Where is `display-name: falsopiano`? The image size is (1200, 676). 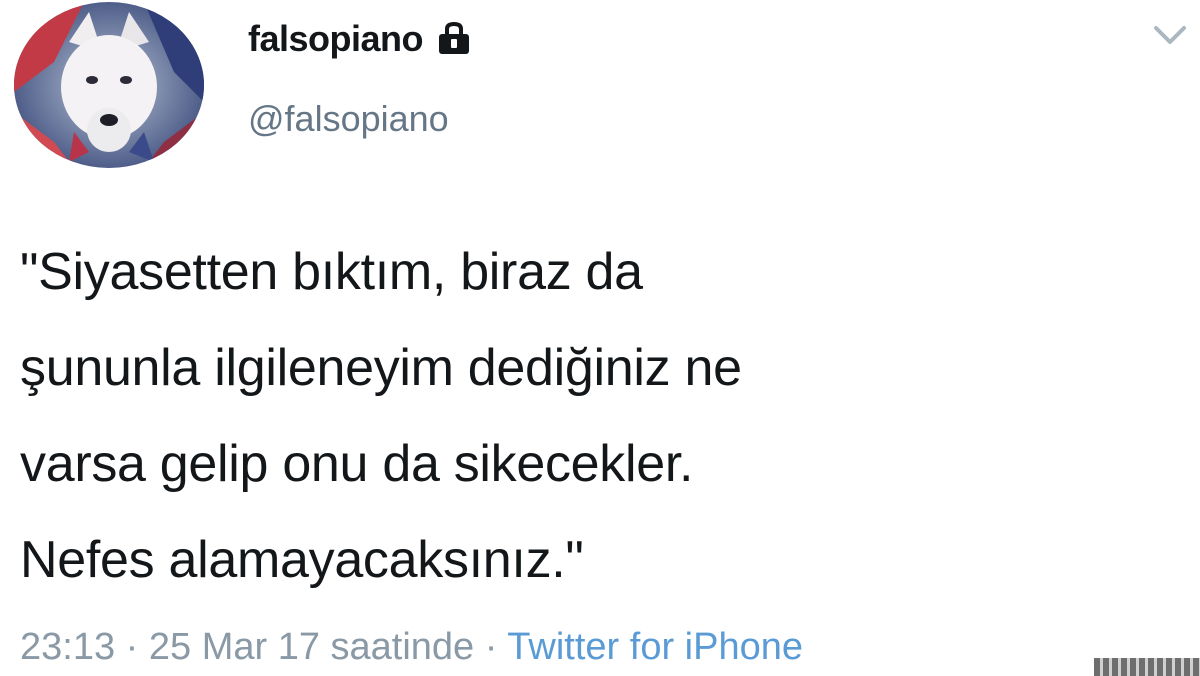 display-name: falsopiano is located at coordinates (336, 39).